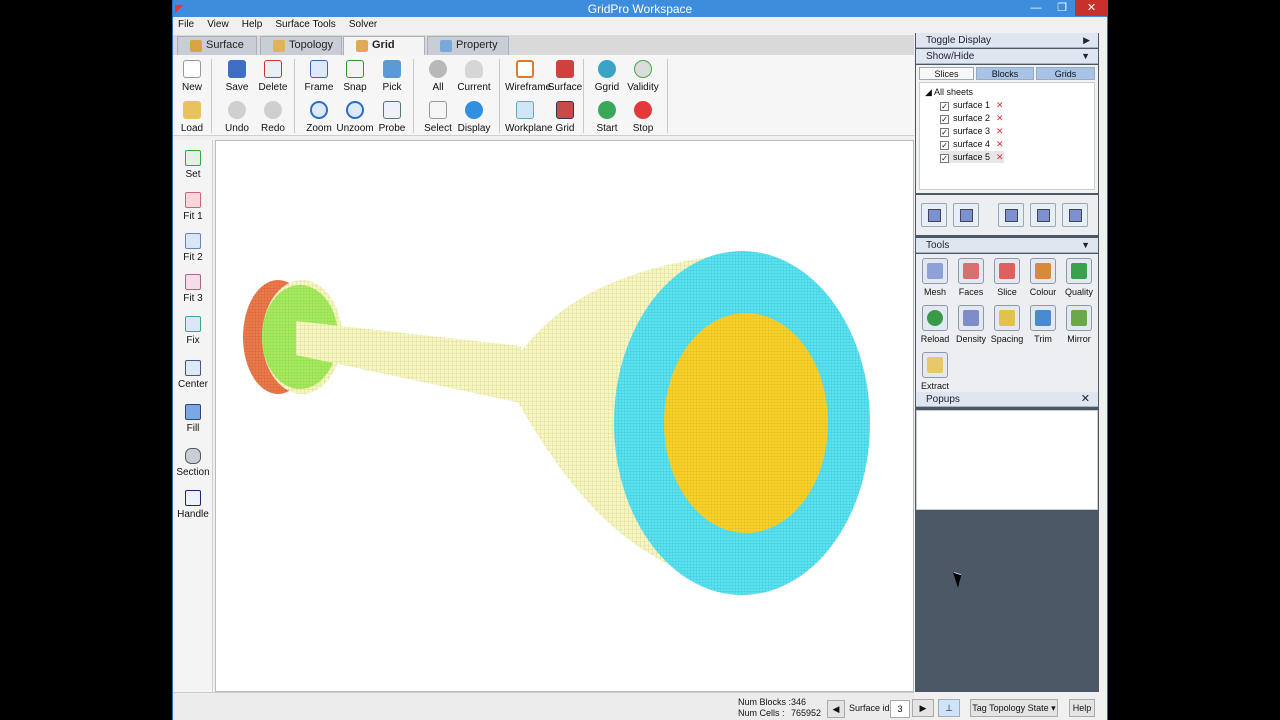 The width and height of the screenshot is (1280, 720). Describe the element at coordinates (474, 118) in the screenshot. I see `display-button: Display` at that location.